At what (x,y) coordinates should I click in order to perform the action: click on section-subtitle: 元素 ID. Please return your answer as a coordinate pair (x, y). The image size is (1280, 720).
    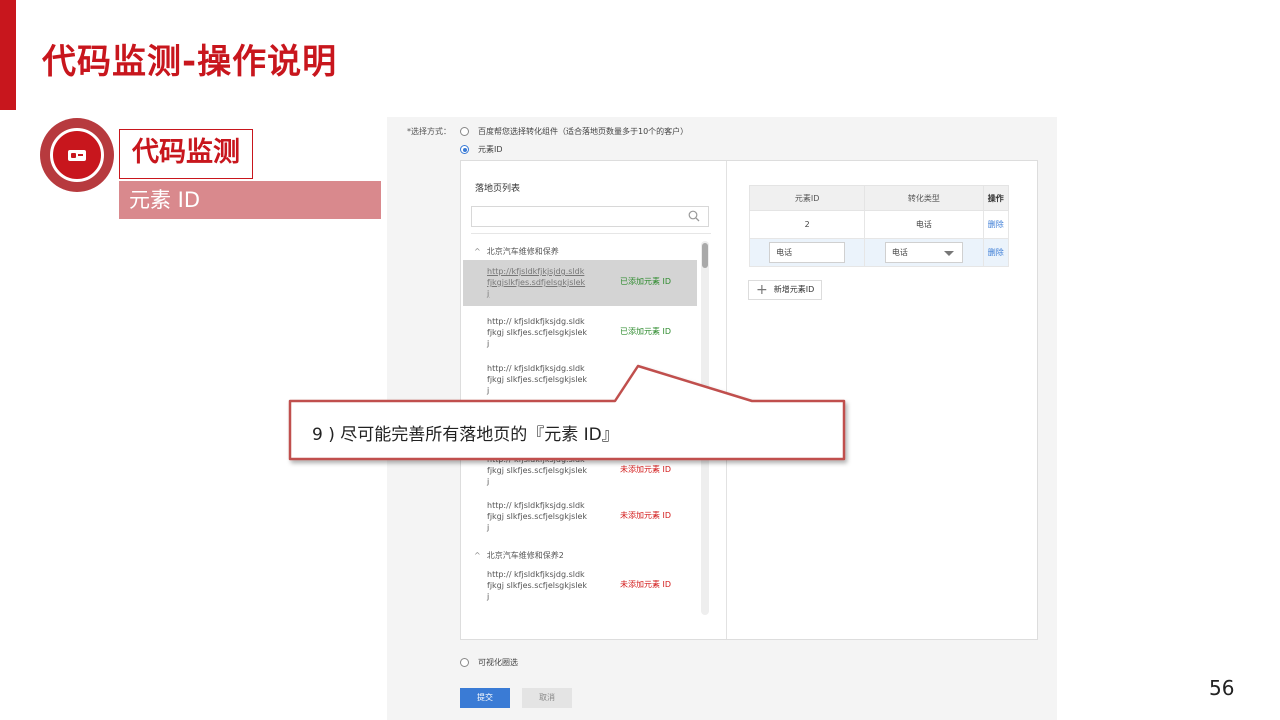
    Looking at the image, I should click on (250, 200).